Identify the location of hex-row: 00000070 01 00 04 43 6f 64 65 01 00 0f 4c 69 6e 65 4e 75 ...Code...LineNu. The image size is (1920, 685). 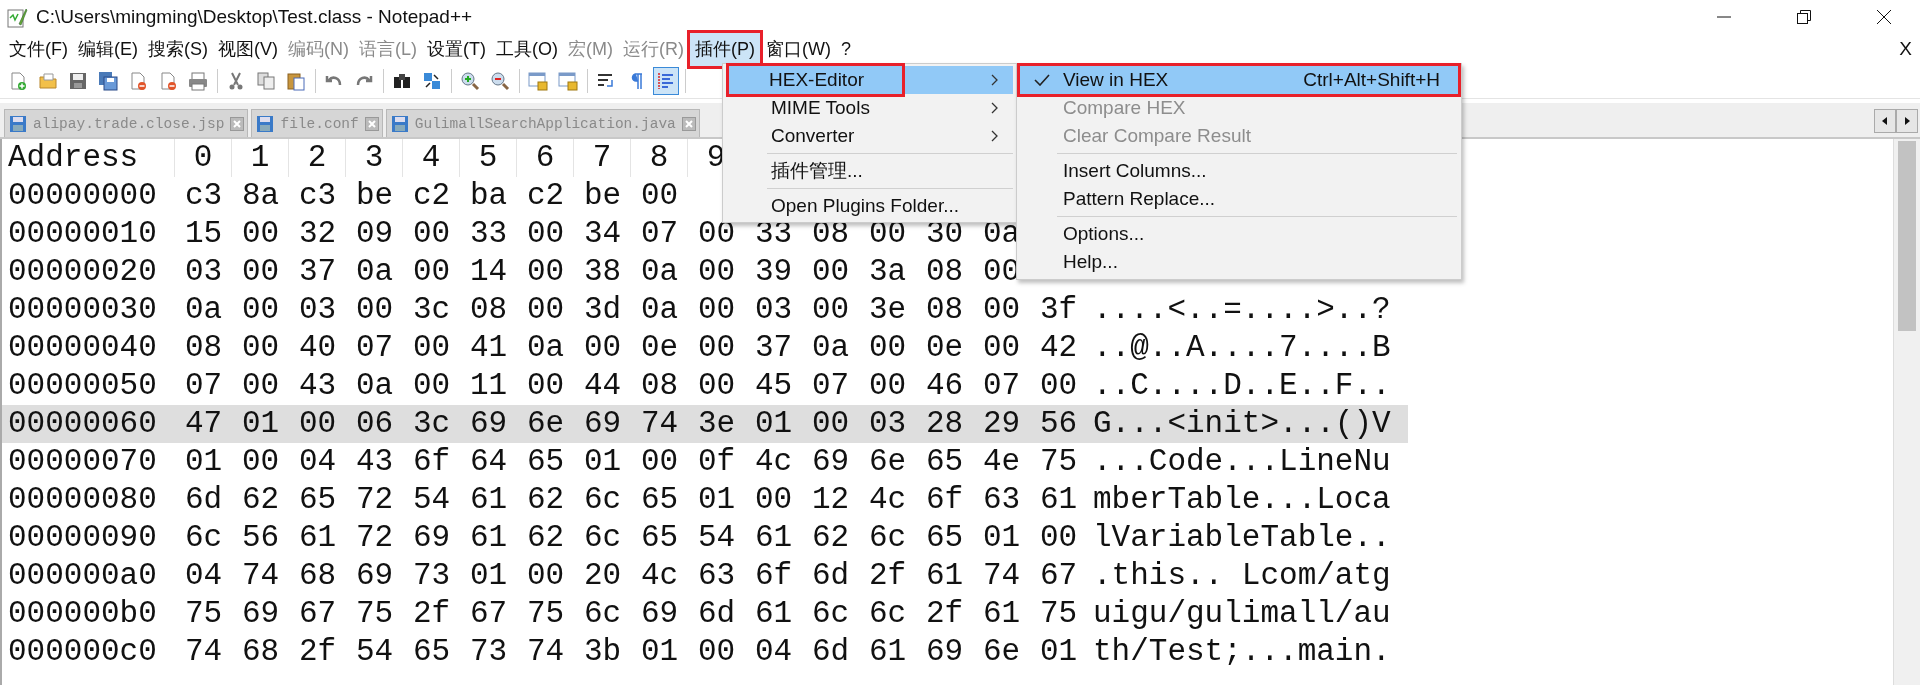
(705, 462).